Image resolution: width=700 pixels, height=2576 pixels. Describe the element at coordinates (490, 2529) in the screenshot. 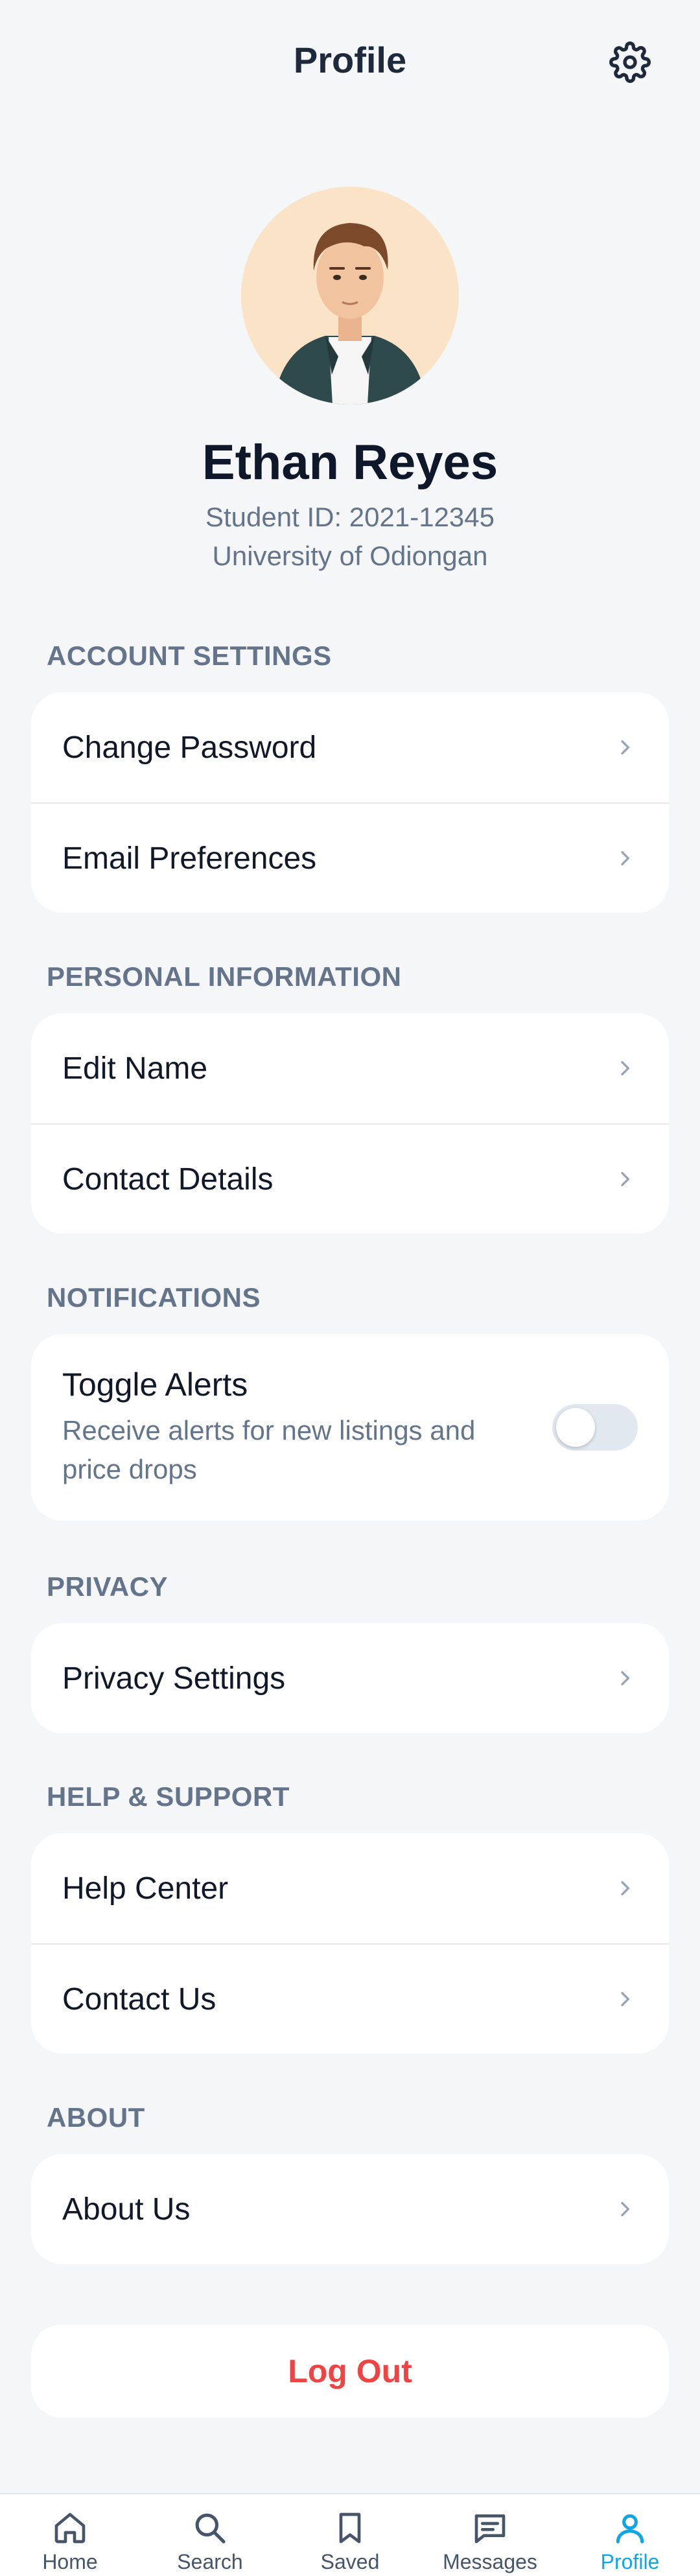

I see `message-icon` at that location.